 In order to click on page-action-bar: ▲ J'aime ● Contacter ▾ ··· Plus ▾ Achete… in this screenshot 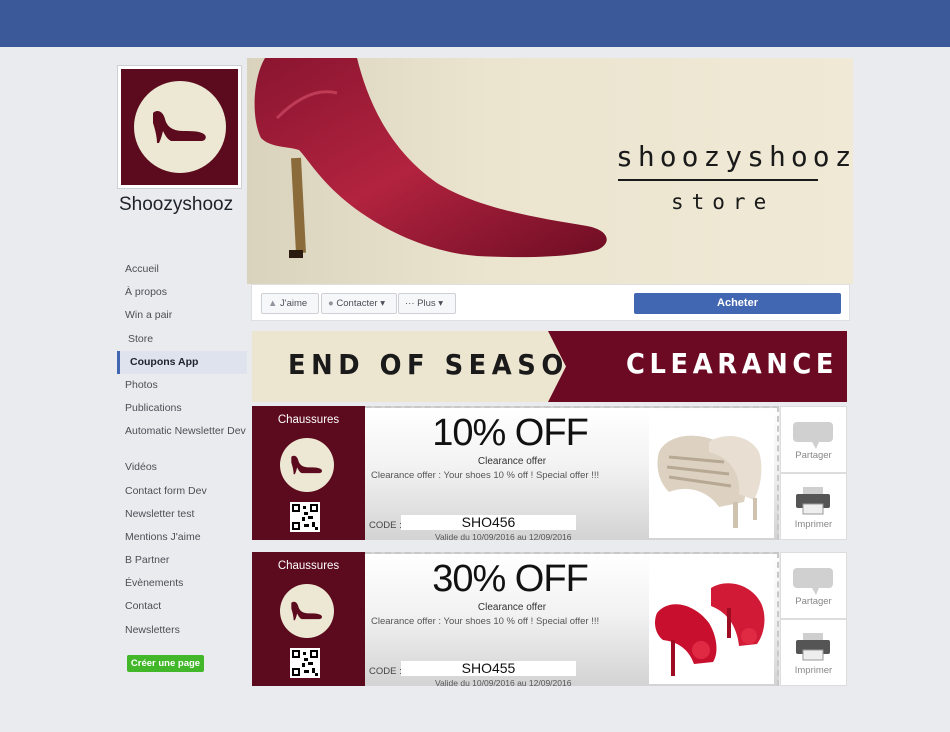, I will do `click(550, 302)`.